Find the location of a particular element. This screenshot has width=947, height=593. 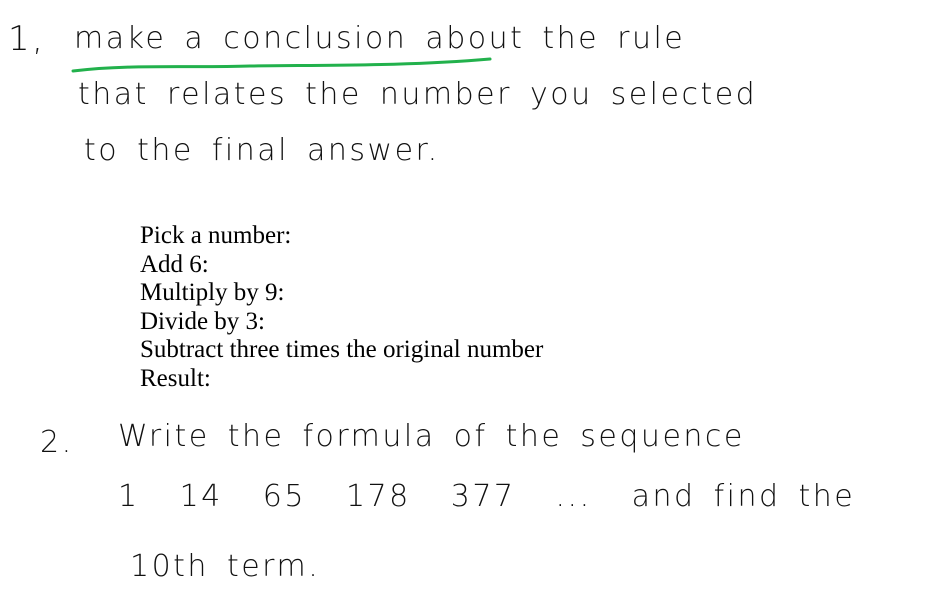

word: term. is located at coordinates (273, 566).